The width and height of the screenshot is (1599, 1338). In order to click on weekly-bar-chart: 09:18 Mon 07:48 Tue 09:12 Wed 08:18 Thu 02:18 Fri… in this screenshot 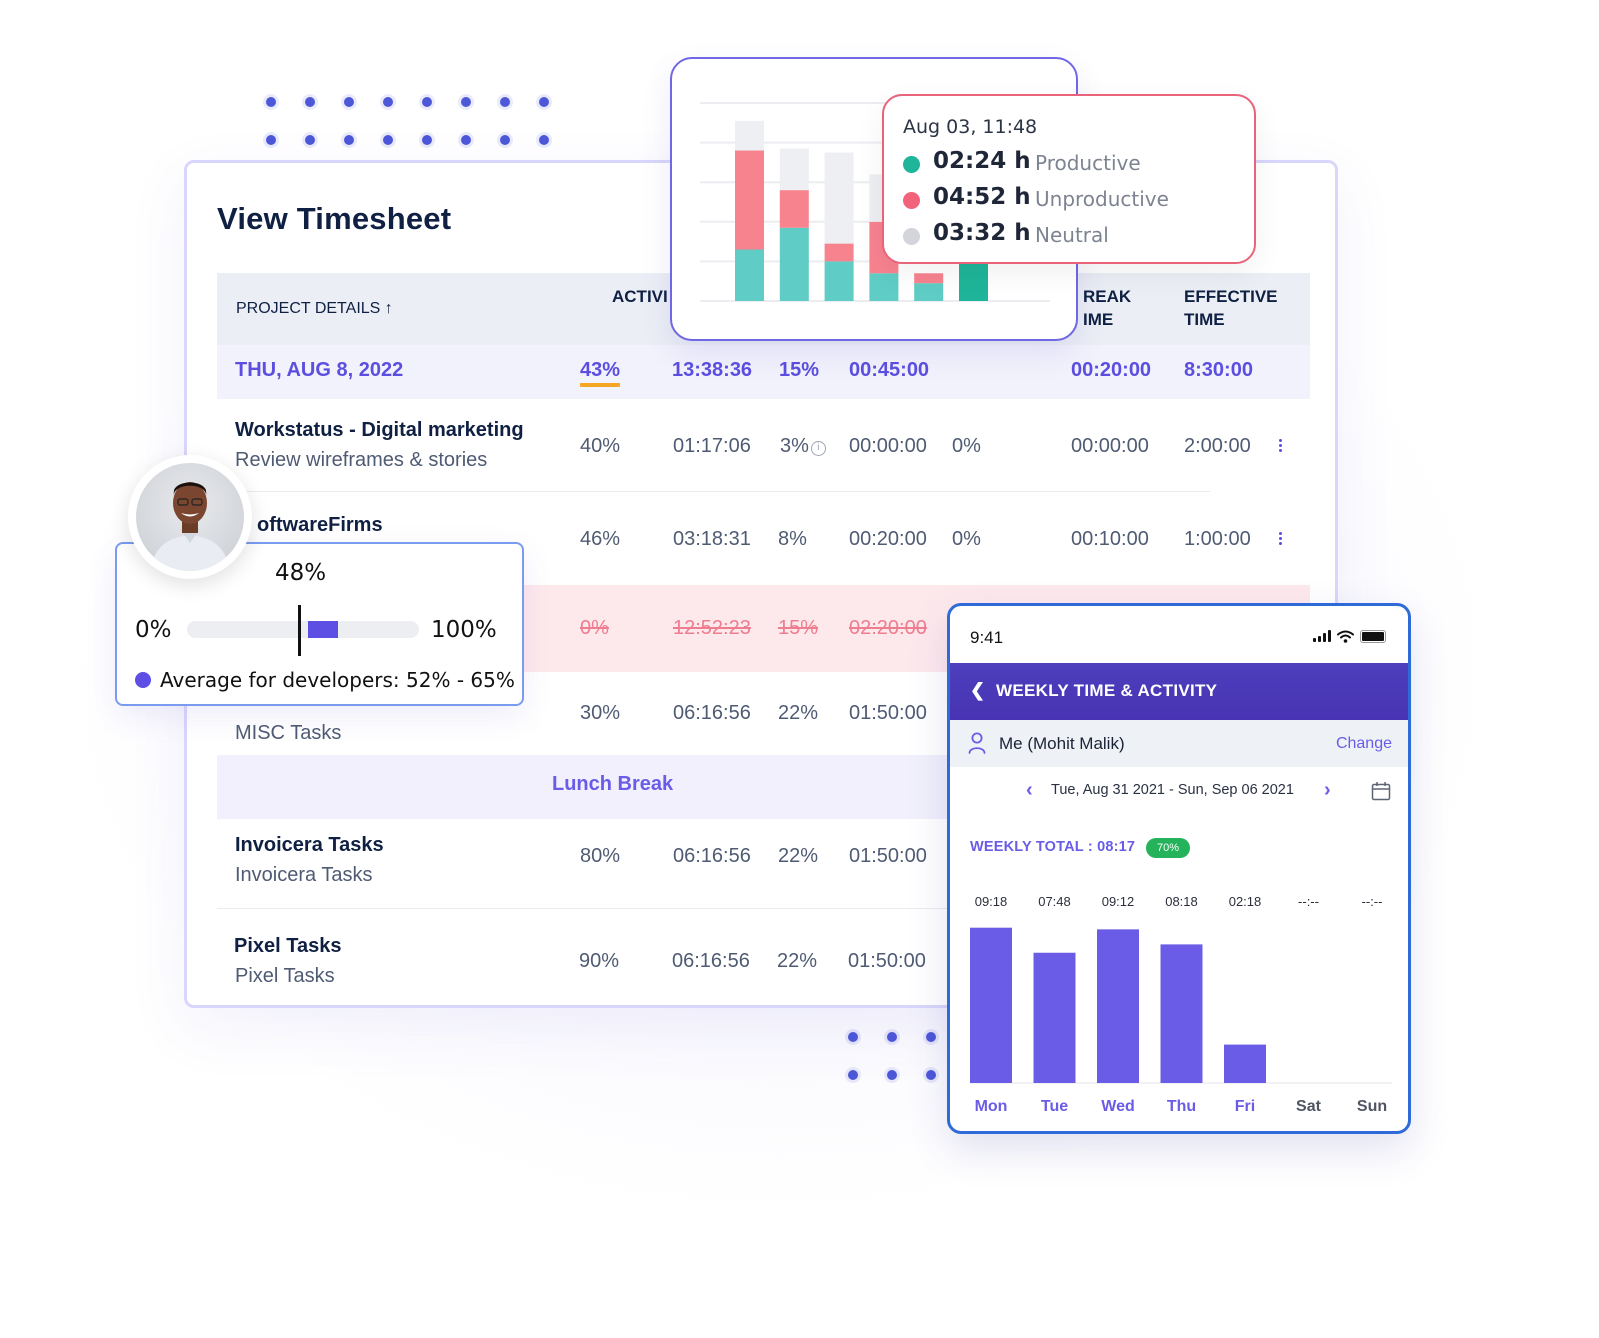, I will do `click(1181, 1004)`.